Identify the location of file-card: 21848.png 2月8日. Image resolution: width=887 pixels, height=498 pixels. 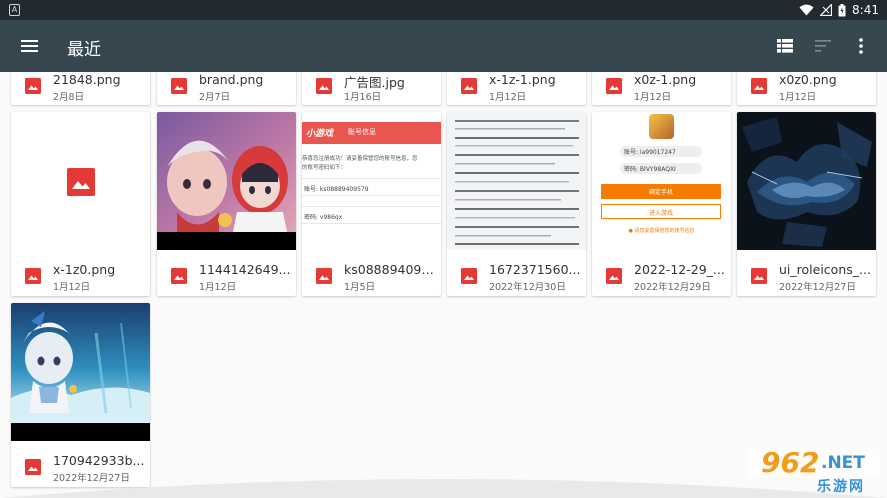
(80, 88).